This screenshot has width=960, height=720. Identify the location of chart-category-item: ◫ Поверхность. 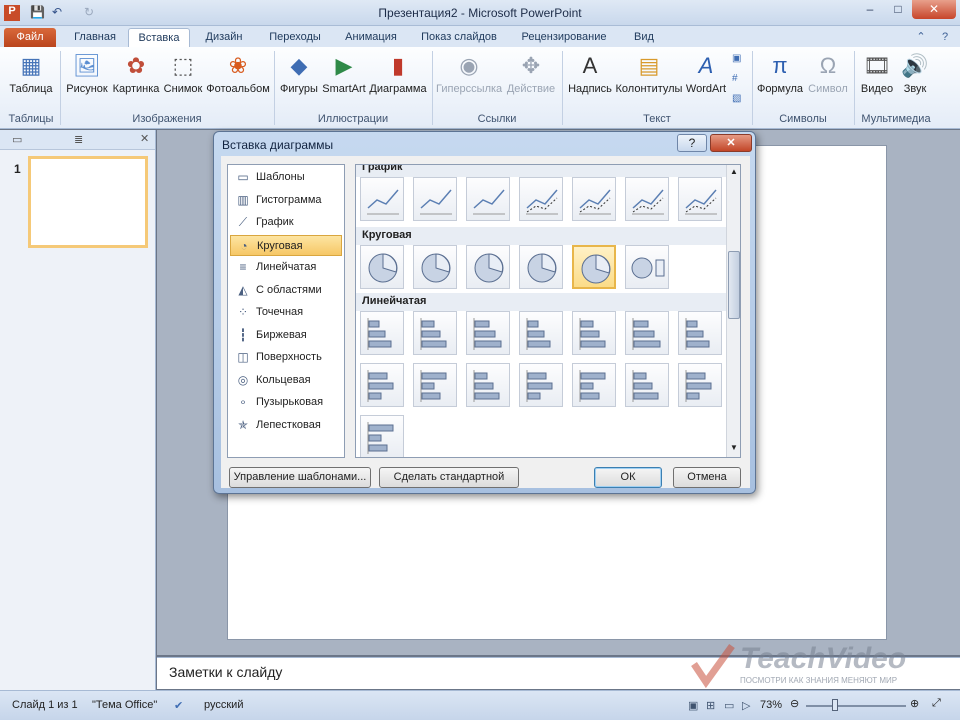
(286, 357).